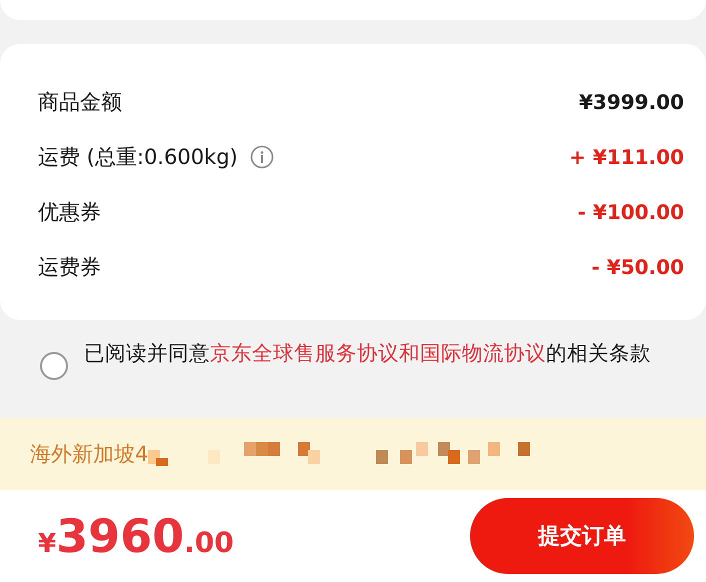 The height and width of the screenshot is (582, 706). I want to click on agreement-link: 京东全球售服务协议和国际物流协议, so click(378, 353).